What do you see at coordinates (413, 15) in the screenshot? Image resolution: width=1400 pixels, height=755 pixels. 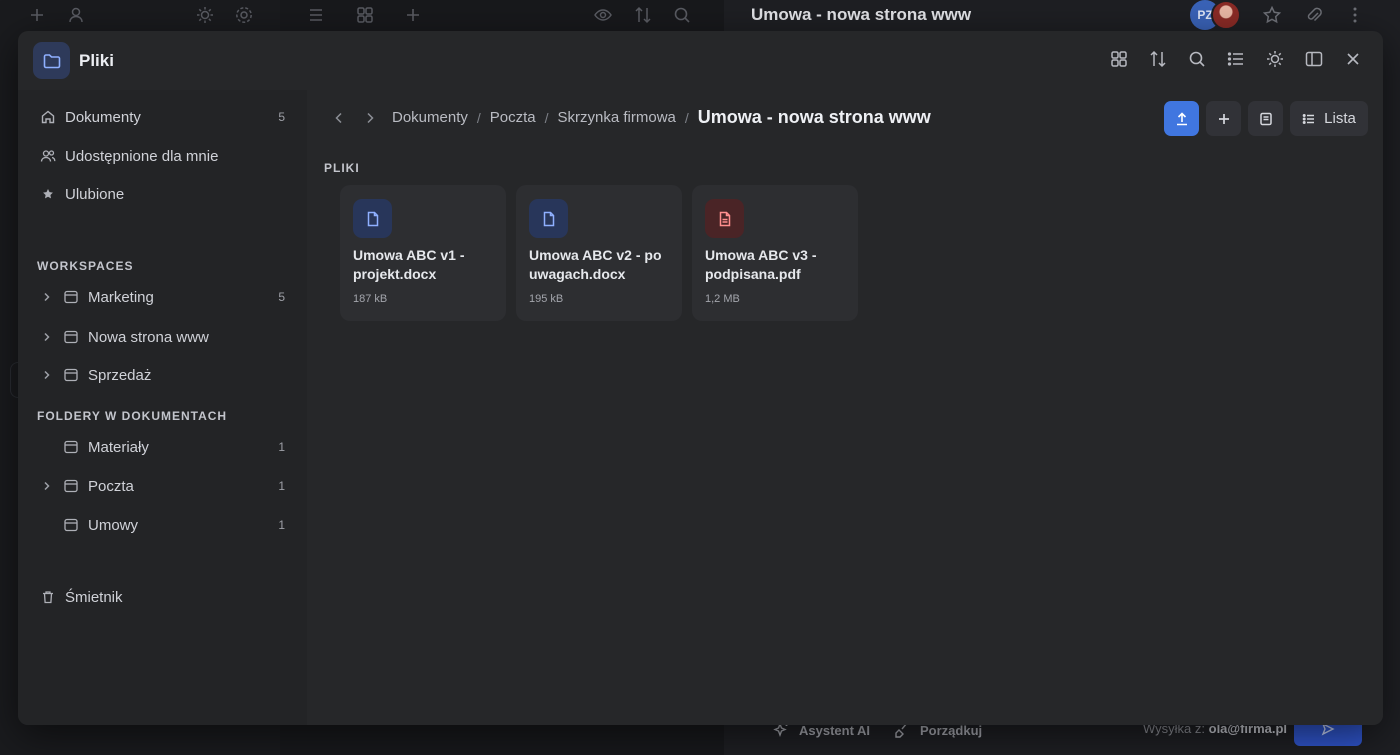 I see `add-icon` at bounding box center [413, 15].